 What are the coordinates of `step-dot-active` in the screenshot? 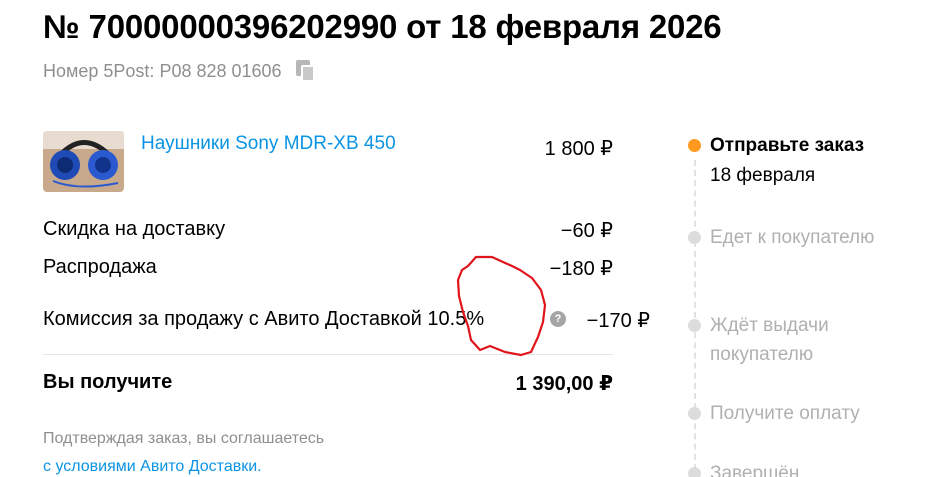 It's located at (694, 145).